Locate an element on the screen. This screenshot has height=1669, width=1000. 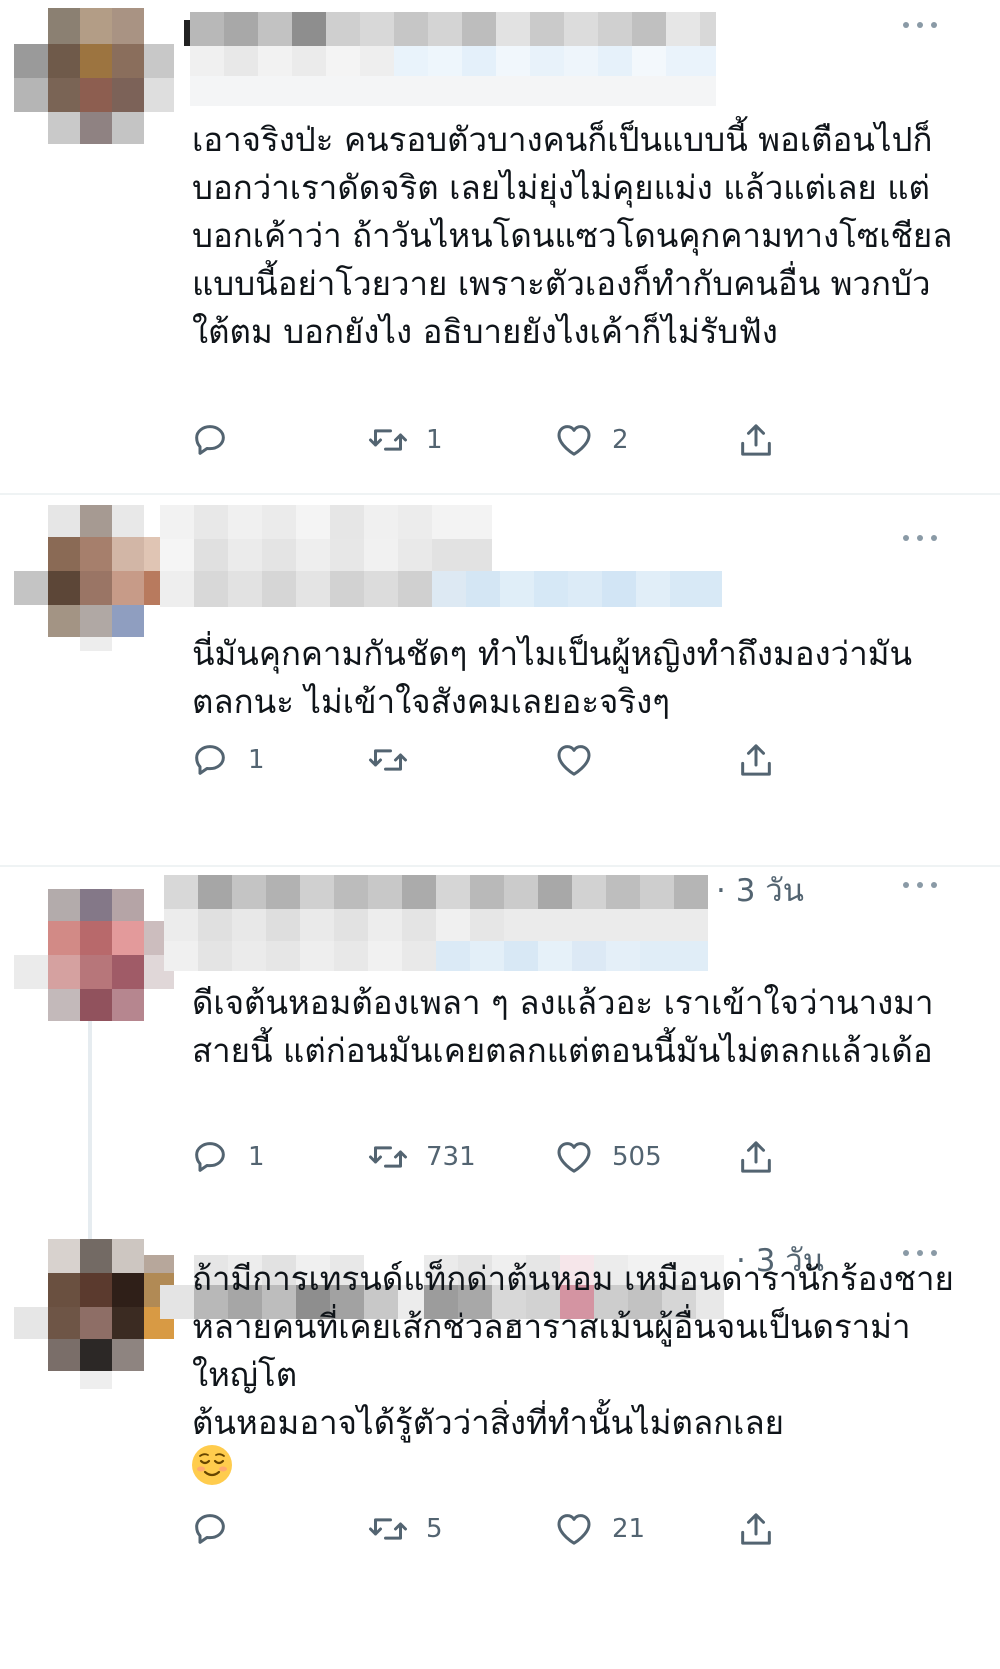
retweet-button: 731 is located at coordinates (422, 1157).